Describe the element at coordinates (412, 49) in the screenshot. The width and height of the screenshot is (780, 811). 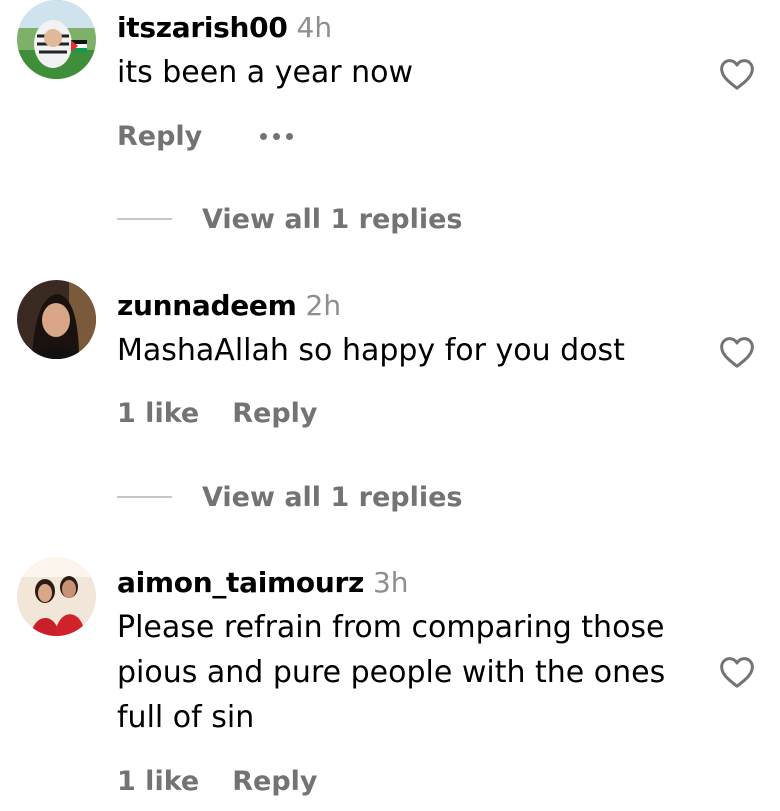
I see `comment-body-1: itszarish00 4h its been a year now` at that location.